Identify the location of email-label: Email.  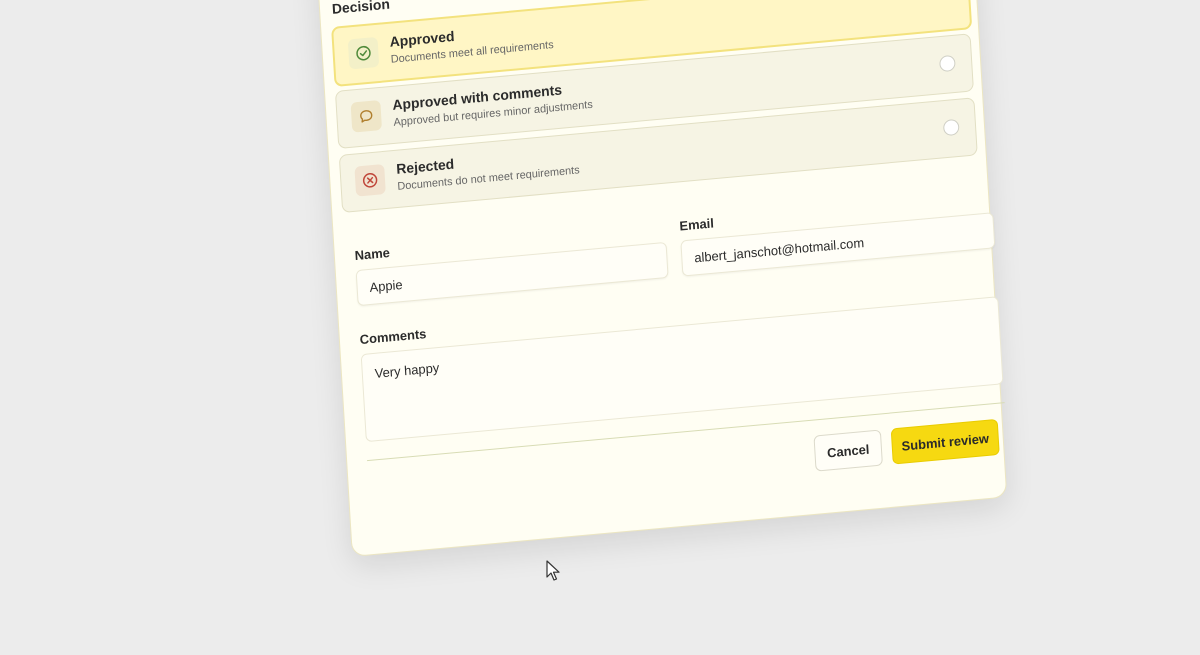
(697, 224).